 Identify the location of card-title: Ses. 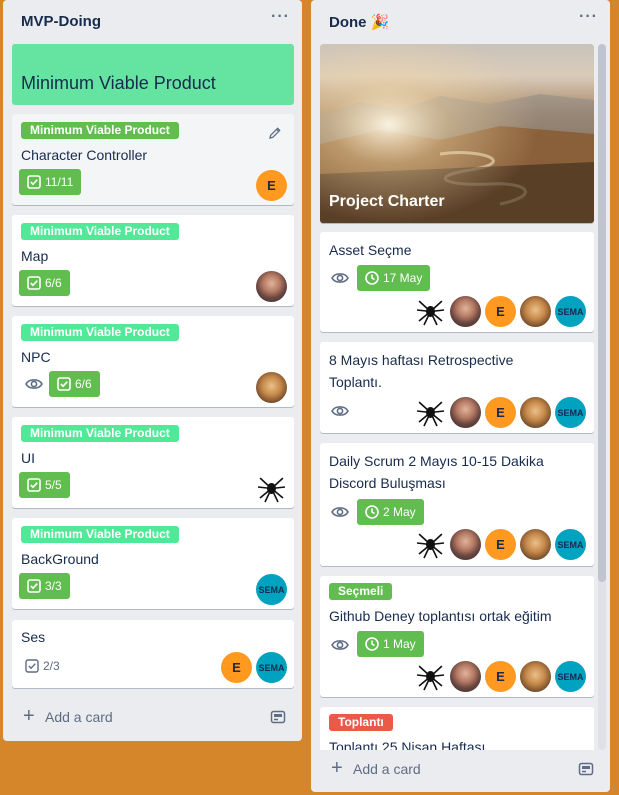
(33, 637).